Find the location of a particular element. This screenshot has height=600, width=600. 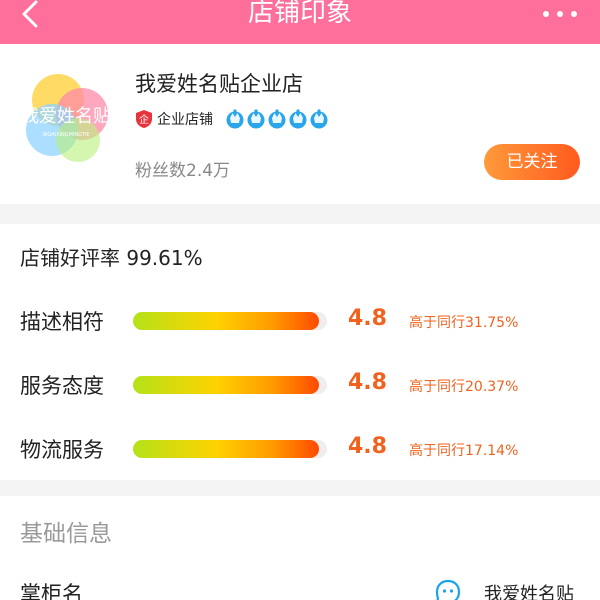

rating-label: 服务态度 is located at coordinates (62, 386).